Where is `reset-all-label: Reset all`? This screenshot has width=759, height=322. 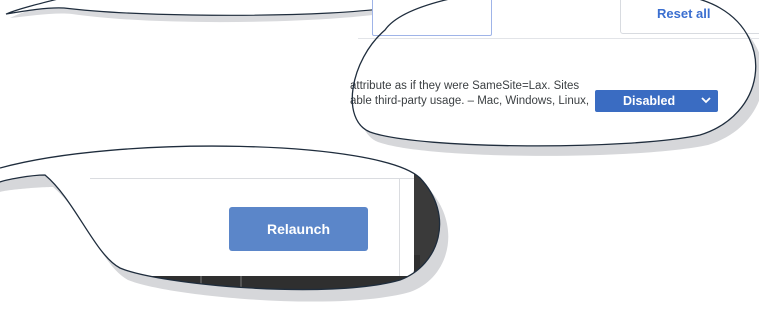 reset-all-label: Reset all is located at coordinates (684, 13).